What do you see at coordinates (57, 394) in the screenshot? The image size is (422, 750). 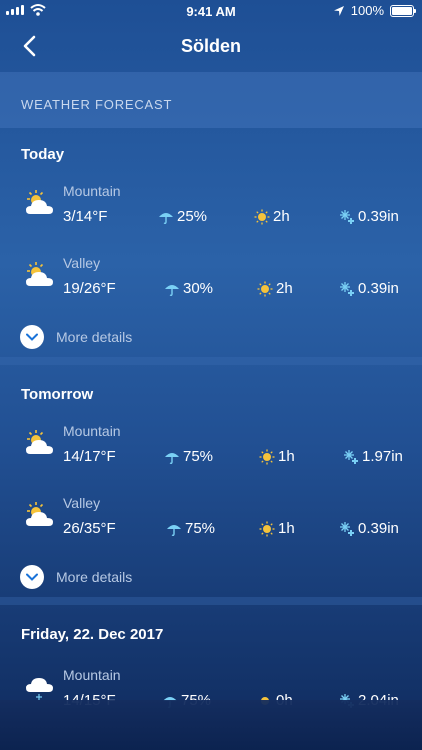 I see `day-title: Tomorrow` at bounding box center [57, 394].